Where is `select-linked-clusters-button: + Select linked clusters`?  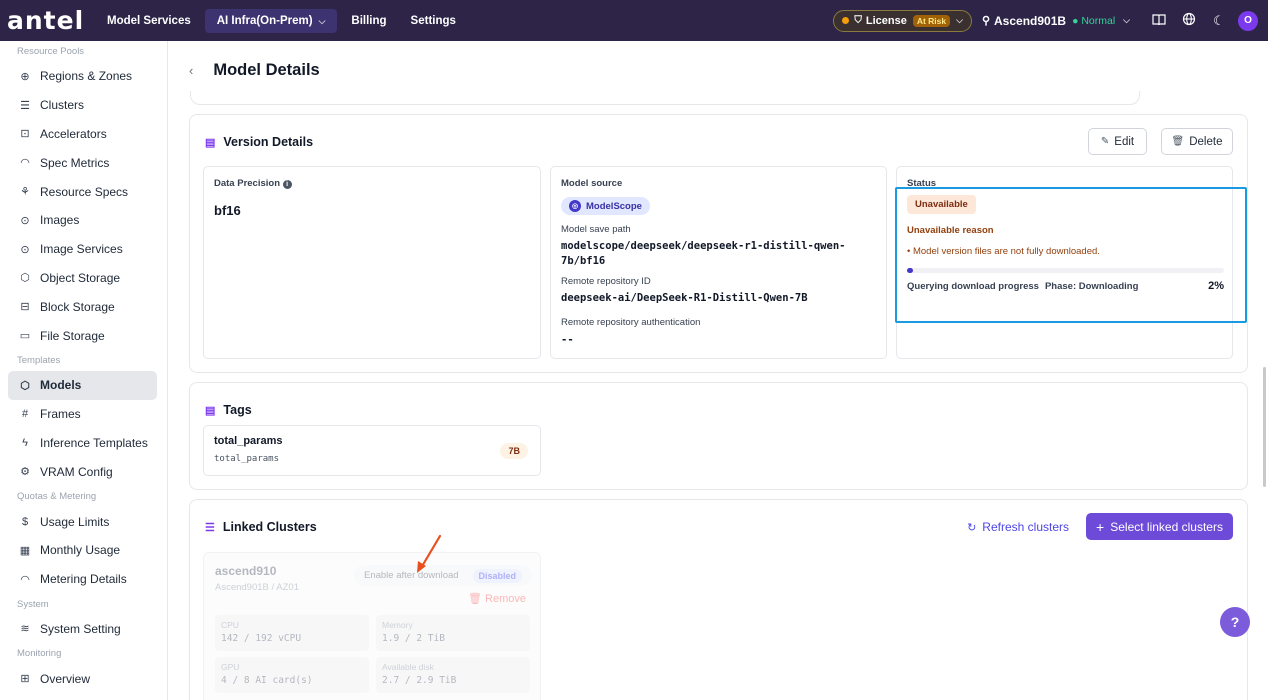 select-linked-clusters-button: + Select linked clusters is located at coordinates (1159, 526).